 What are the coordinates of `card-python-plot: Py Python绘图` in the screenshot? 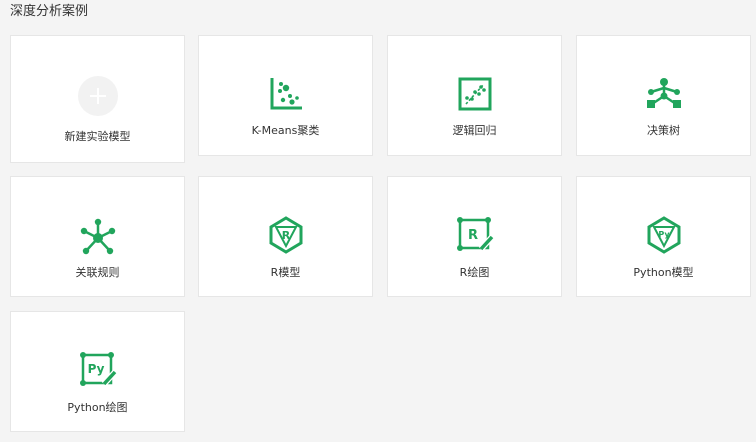 It's located at (97, 371).